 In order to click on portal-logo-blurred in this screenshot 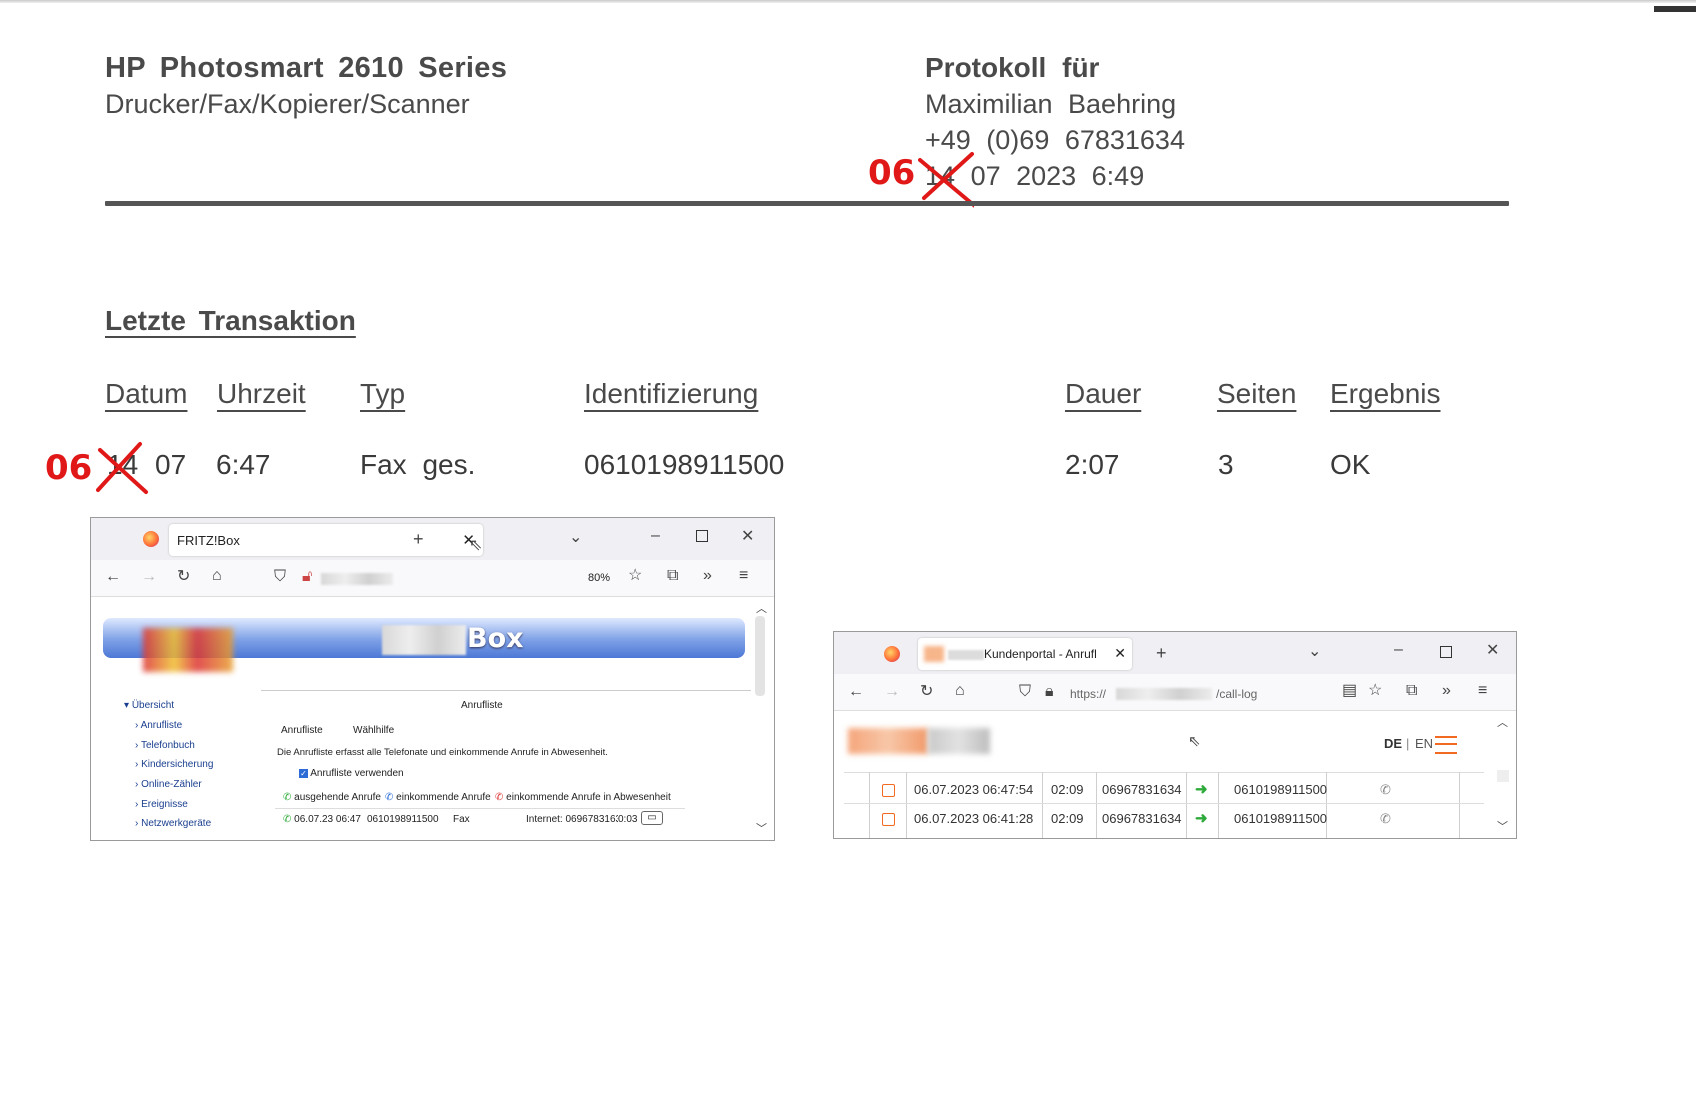, I will do `click(888, 741)`.